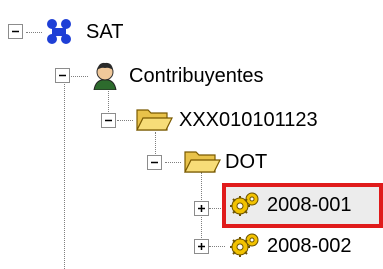 This screenshot has width=383, height=269. What do you see at coordinates (196, 76) in the screenshot?
I see `tree-node-contribuyentes-label: Contribuyentes` at bounding box center [196, 76].